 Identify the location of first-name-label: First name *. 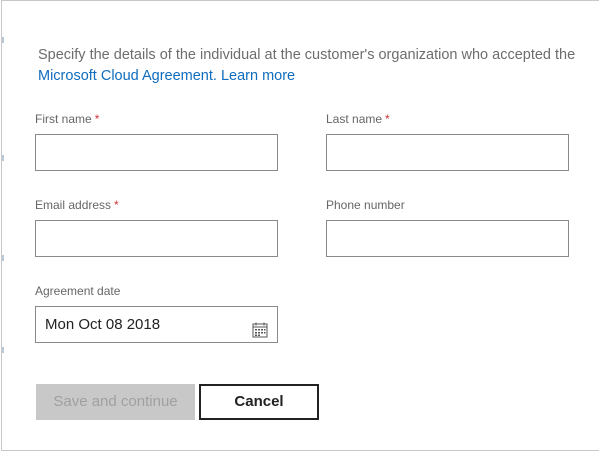
(67, 119).